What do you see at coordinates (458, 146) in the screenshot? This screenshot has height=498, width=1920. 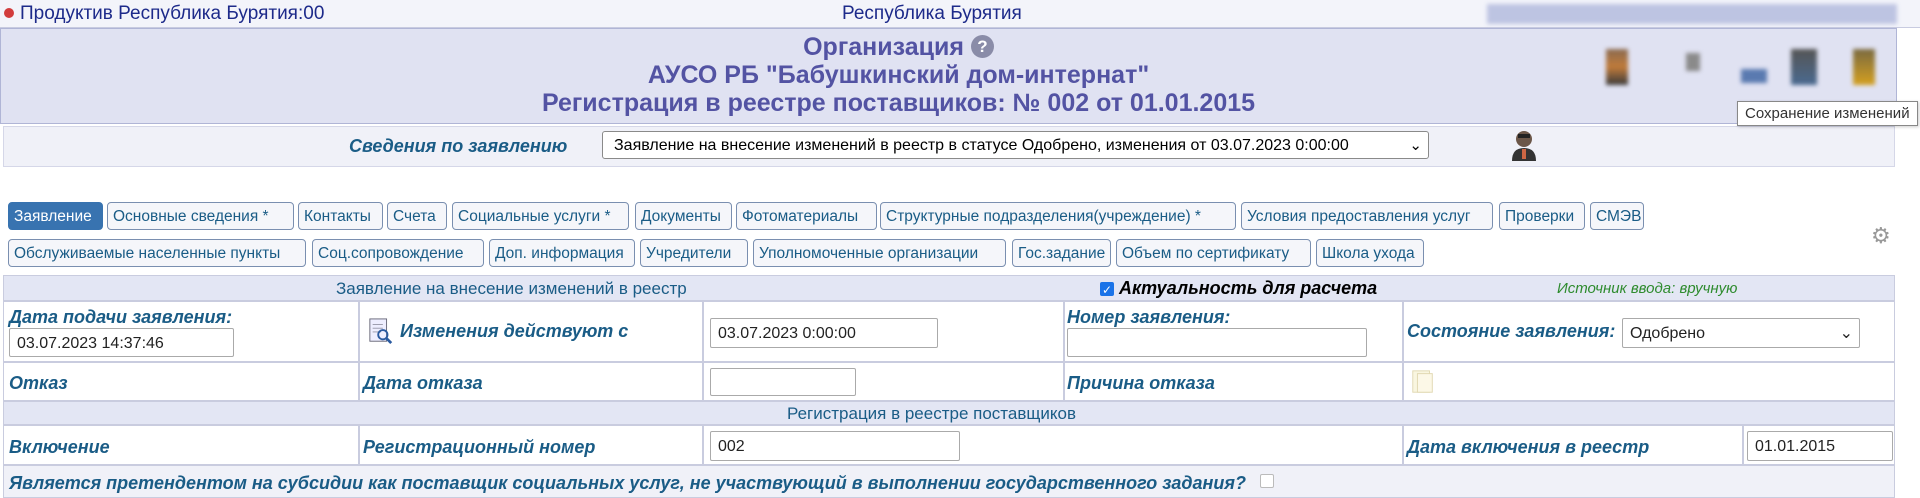 I see `application-info-label: Сведения по заявлению` at bounding box center [458, 146].